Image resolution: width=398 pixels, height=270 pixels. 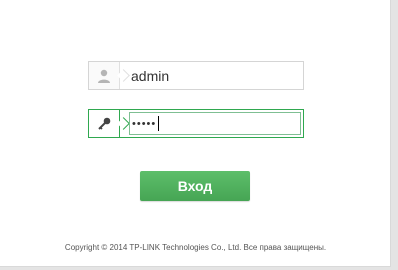 What do you see at coordinates (144, 123) in the screenshot?
I see `password-dots: •••••` at bounding box center [144, 123].